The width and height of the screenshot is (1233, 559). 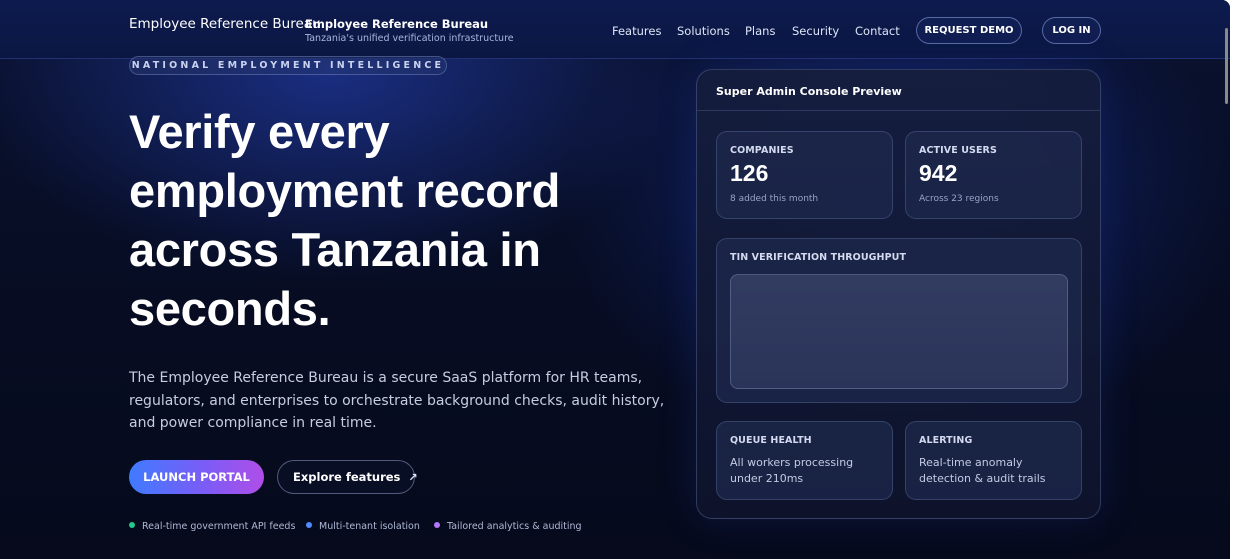 What do you see at coordinates (958, 150) in the screenshot?
I see `active-users-label: ACTIVE USERS` at bounding box center [958, 150].